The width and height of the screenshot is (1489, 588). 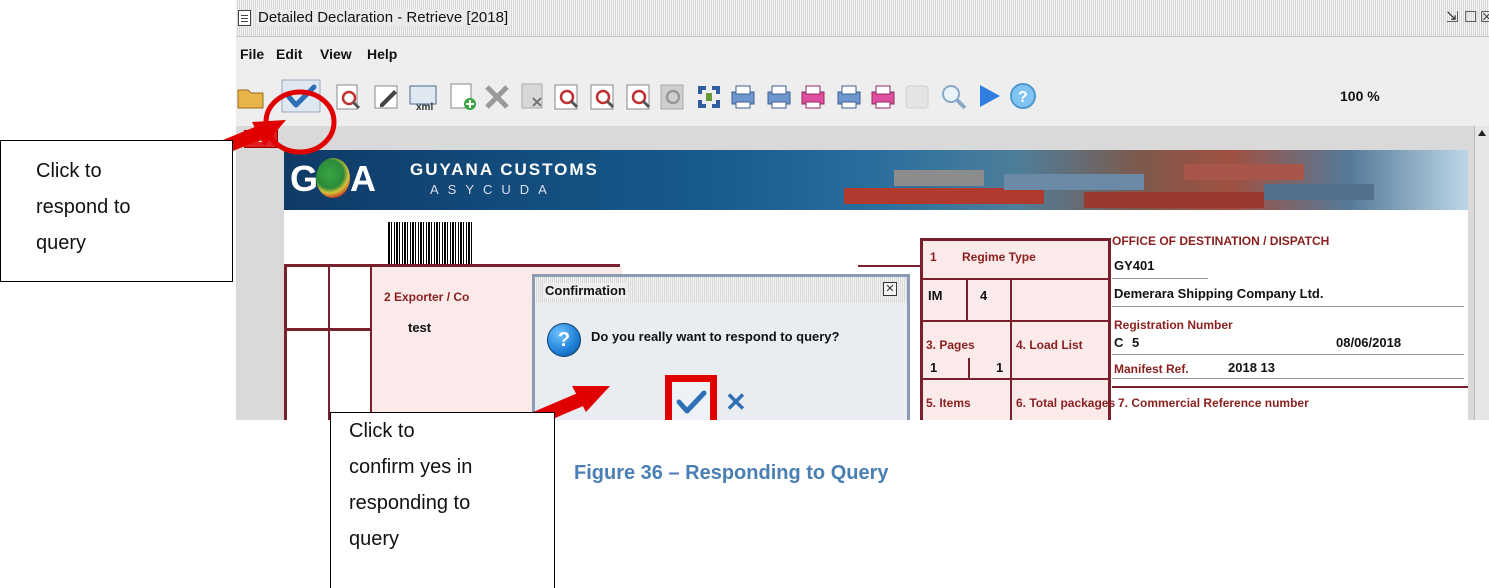 I want to click on zoom-2-icon, so click(x=603, y=96).